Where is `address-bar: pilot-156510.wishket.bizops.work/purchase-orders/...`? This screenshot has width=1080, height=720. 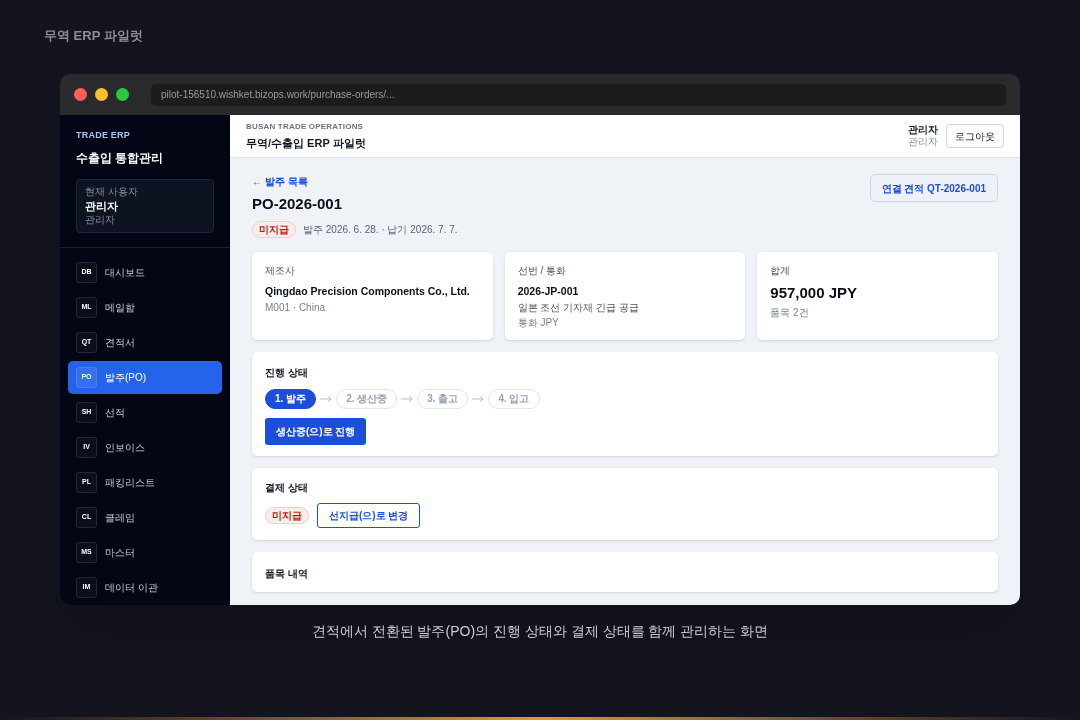 address-bar: pilot-156510.wishket.bizops.work/purchase-orders/... is located at coordinates (578, 94).